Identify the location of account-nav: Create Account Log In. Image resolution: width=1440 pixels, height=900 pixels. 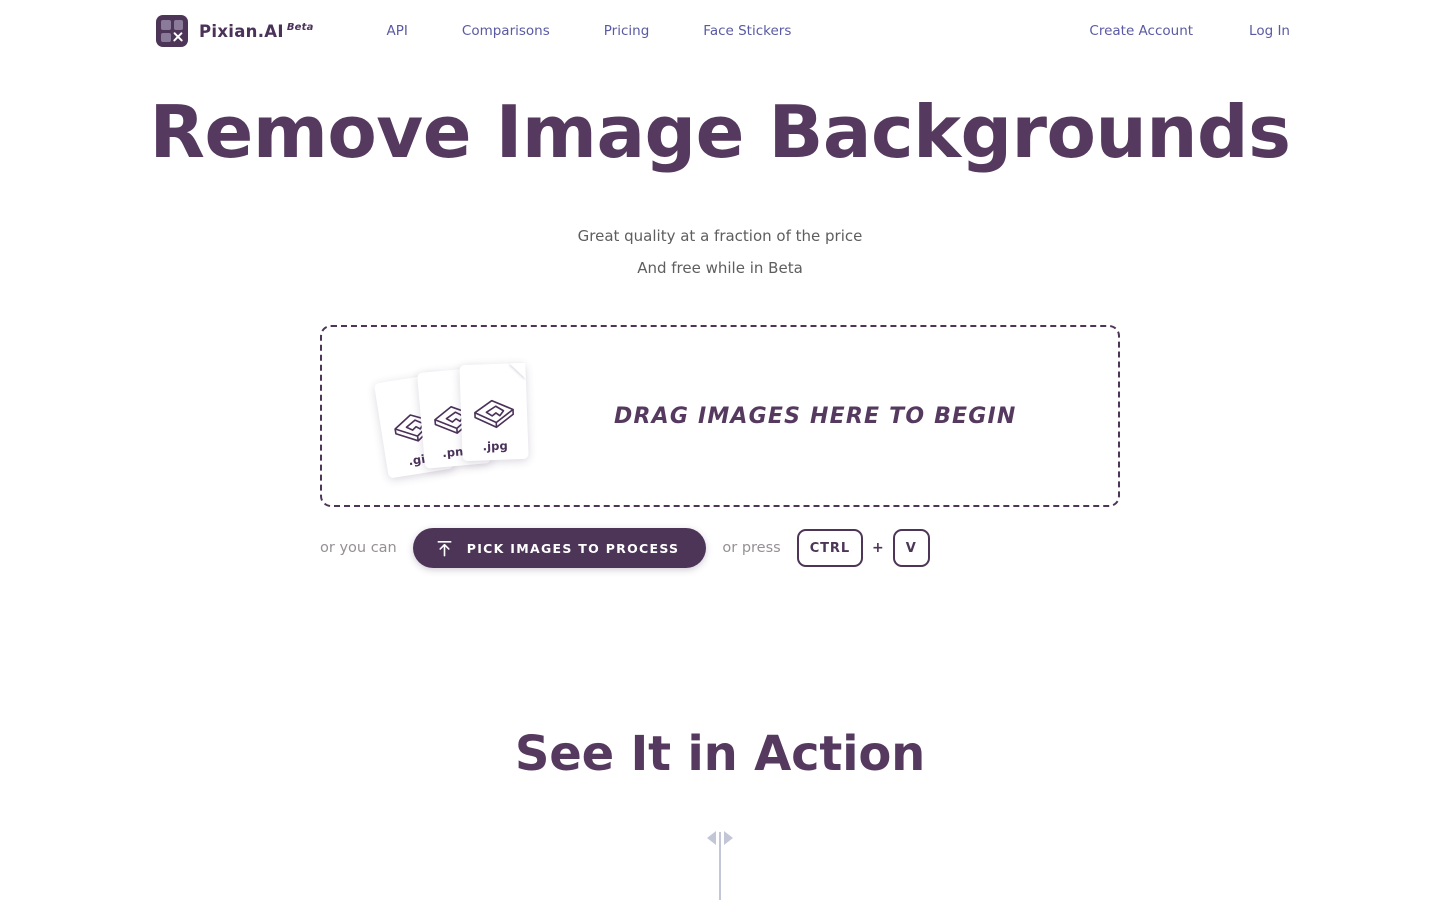
(1175, 31).